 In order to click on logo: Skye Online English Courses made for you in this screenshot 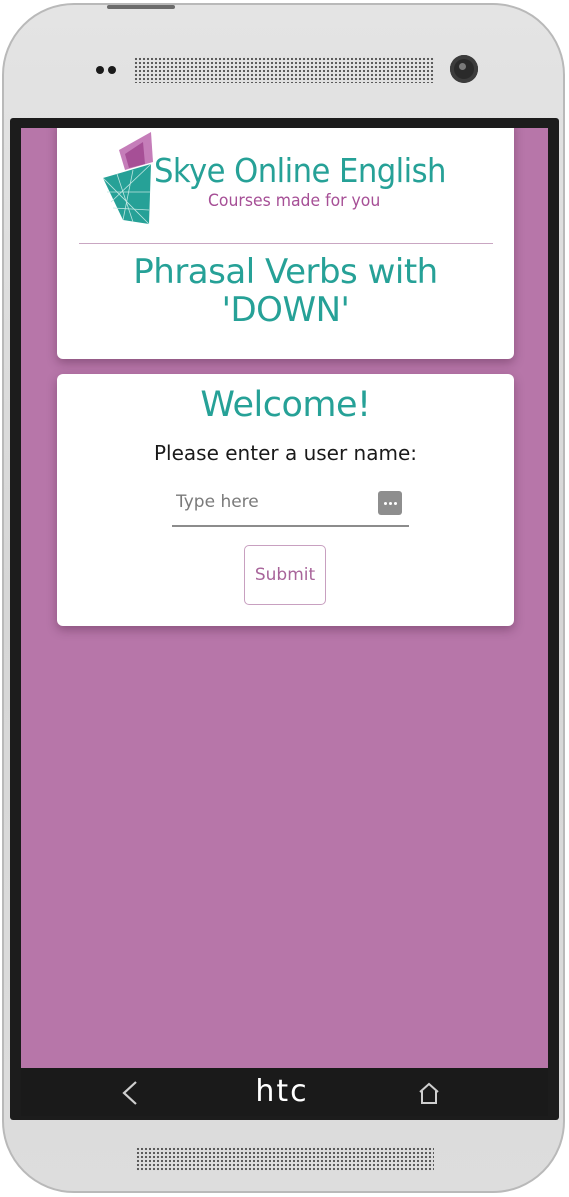, I will do `click(293, 180)`.